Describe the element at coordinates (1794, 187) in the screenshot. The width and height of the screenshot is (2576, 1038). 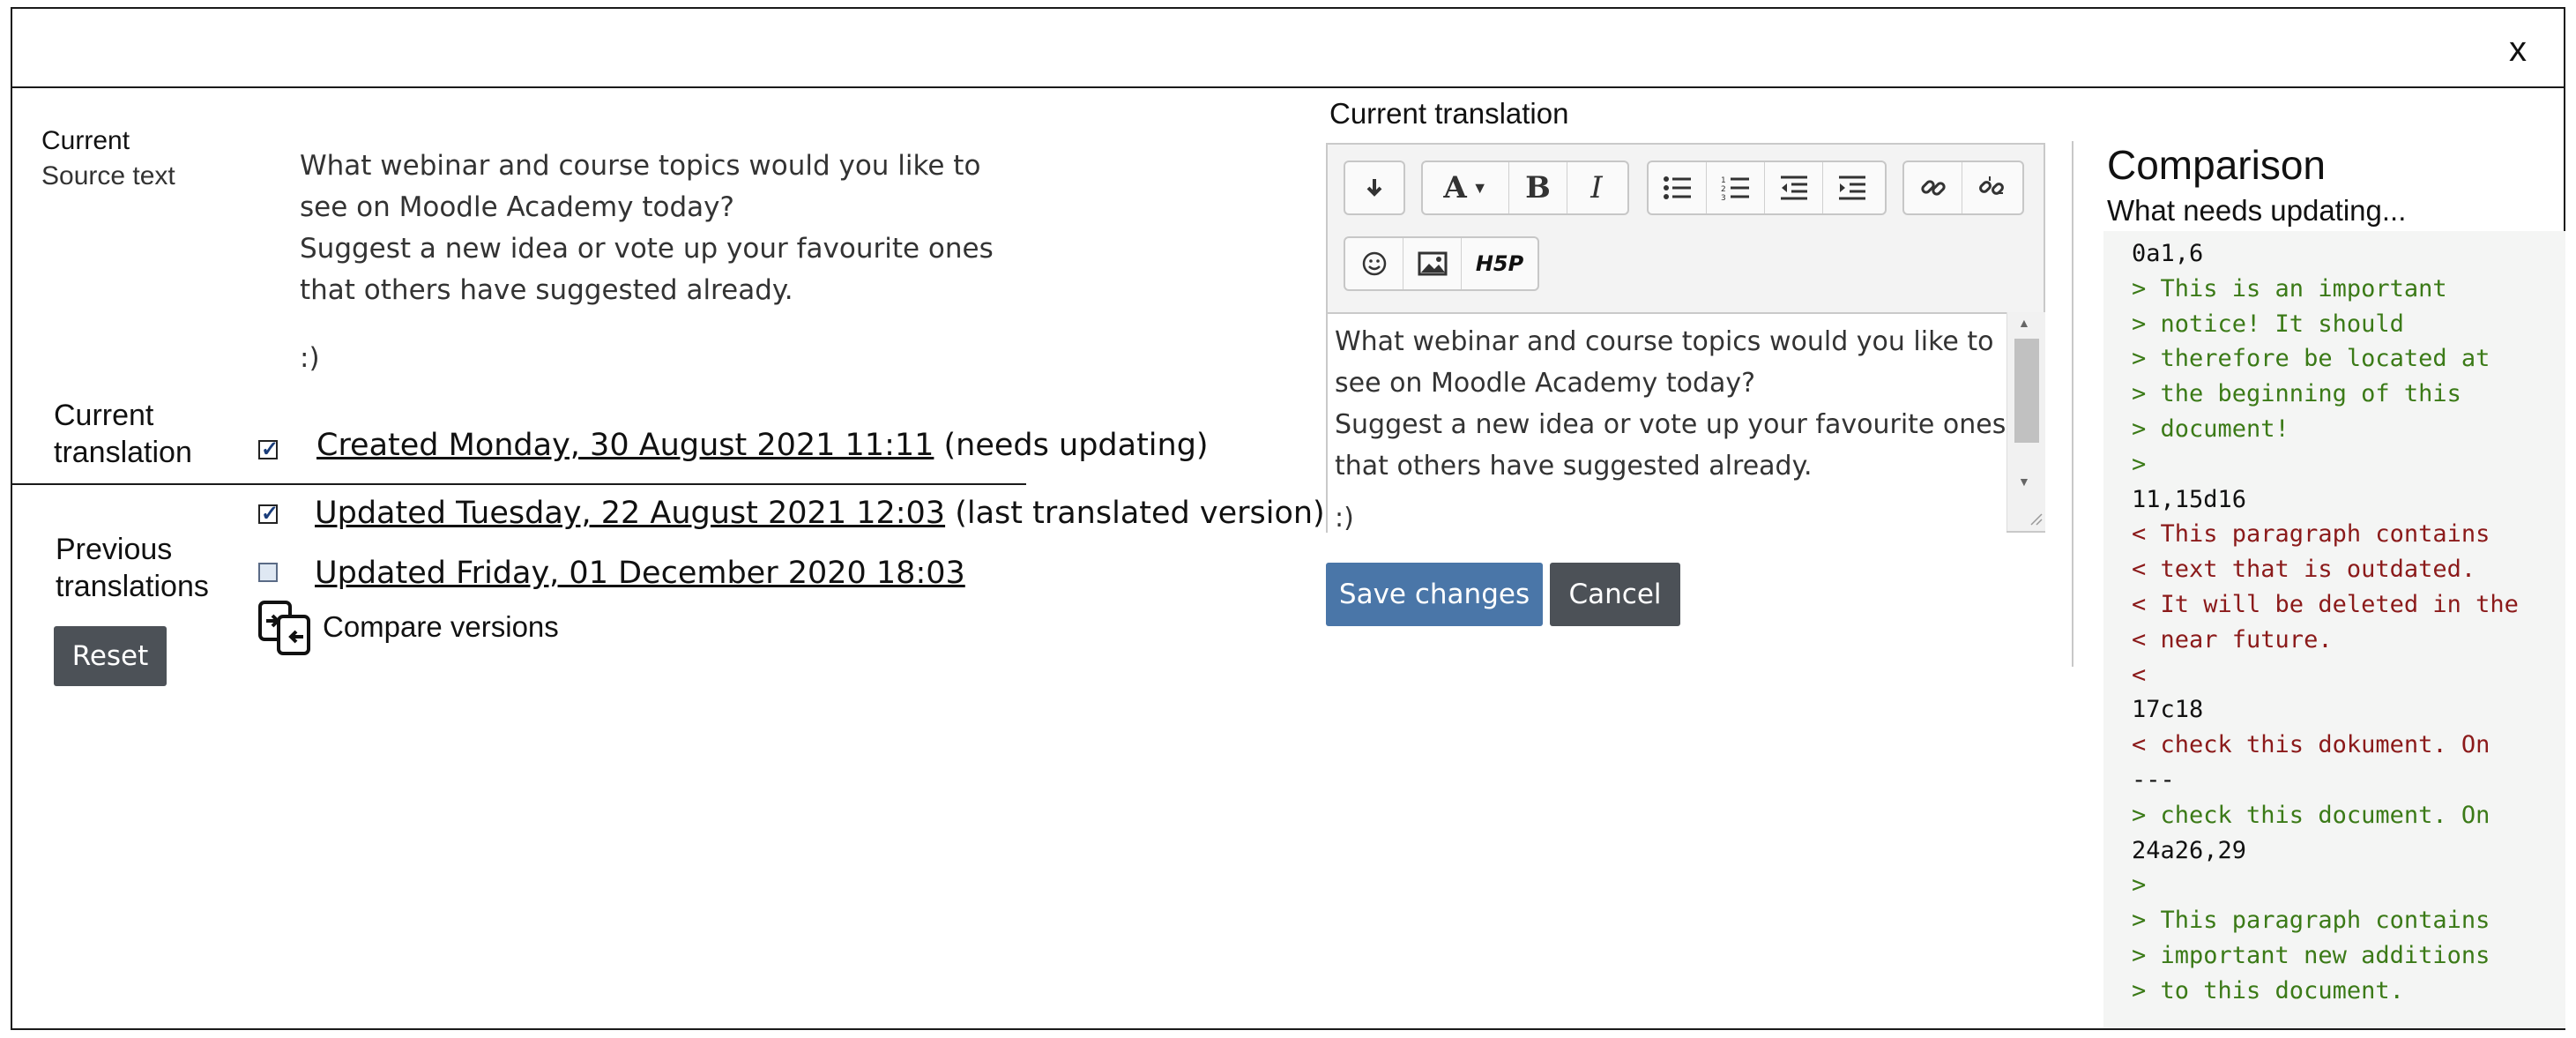
I see `outdent-icon` at that location.